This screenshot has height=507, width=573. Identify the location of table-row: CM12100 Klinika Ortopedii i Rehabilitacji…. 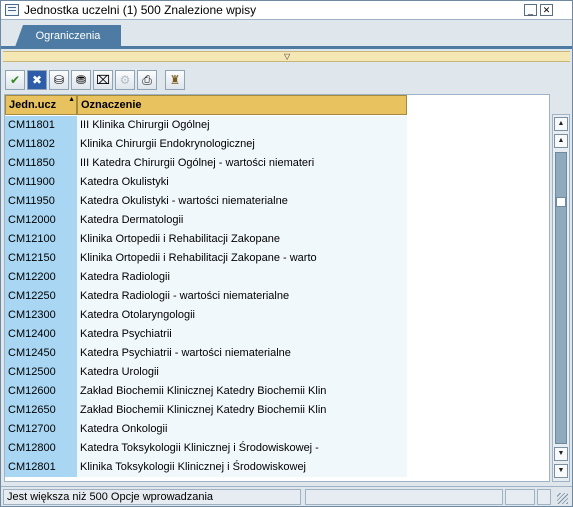
(277, 239).